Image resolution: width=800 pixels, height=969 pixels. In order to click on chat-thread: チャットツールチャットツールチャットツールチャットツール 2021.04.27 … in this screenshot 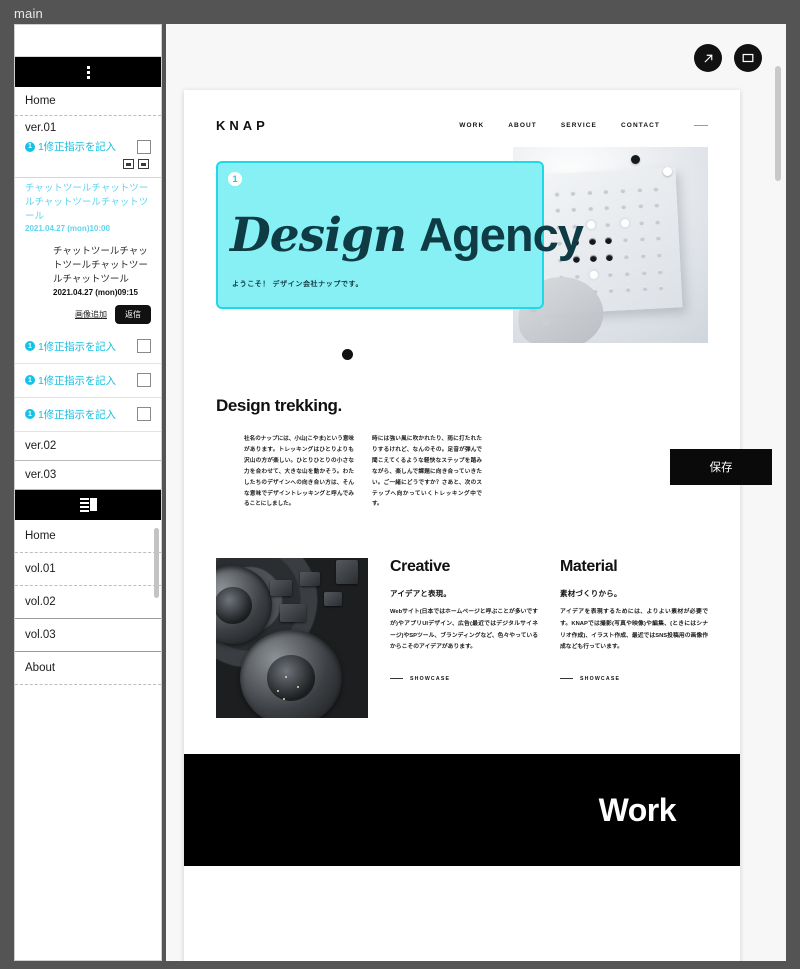, I will do `click(88, 254)`.